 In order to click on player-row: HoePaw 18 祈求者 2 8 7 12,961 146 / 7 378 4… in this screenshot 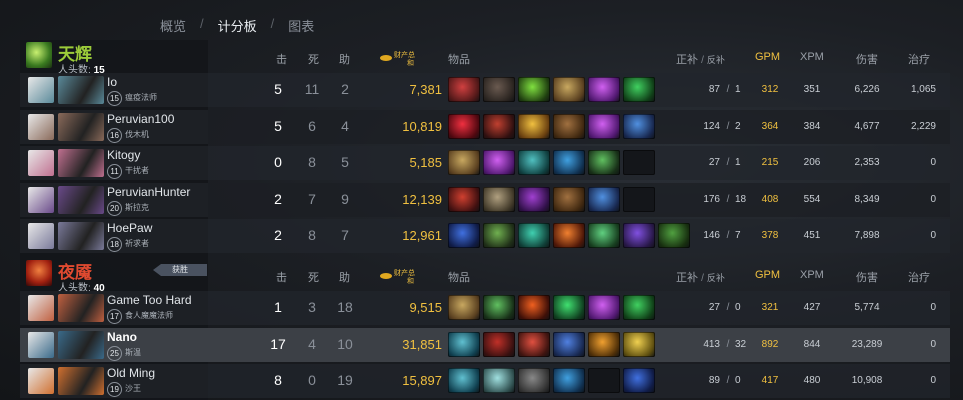, I will do `click(485, 236)`.